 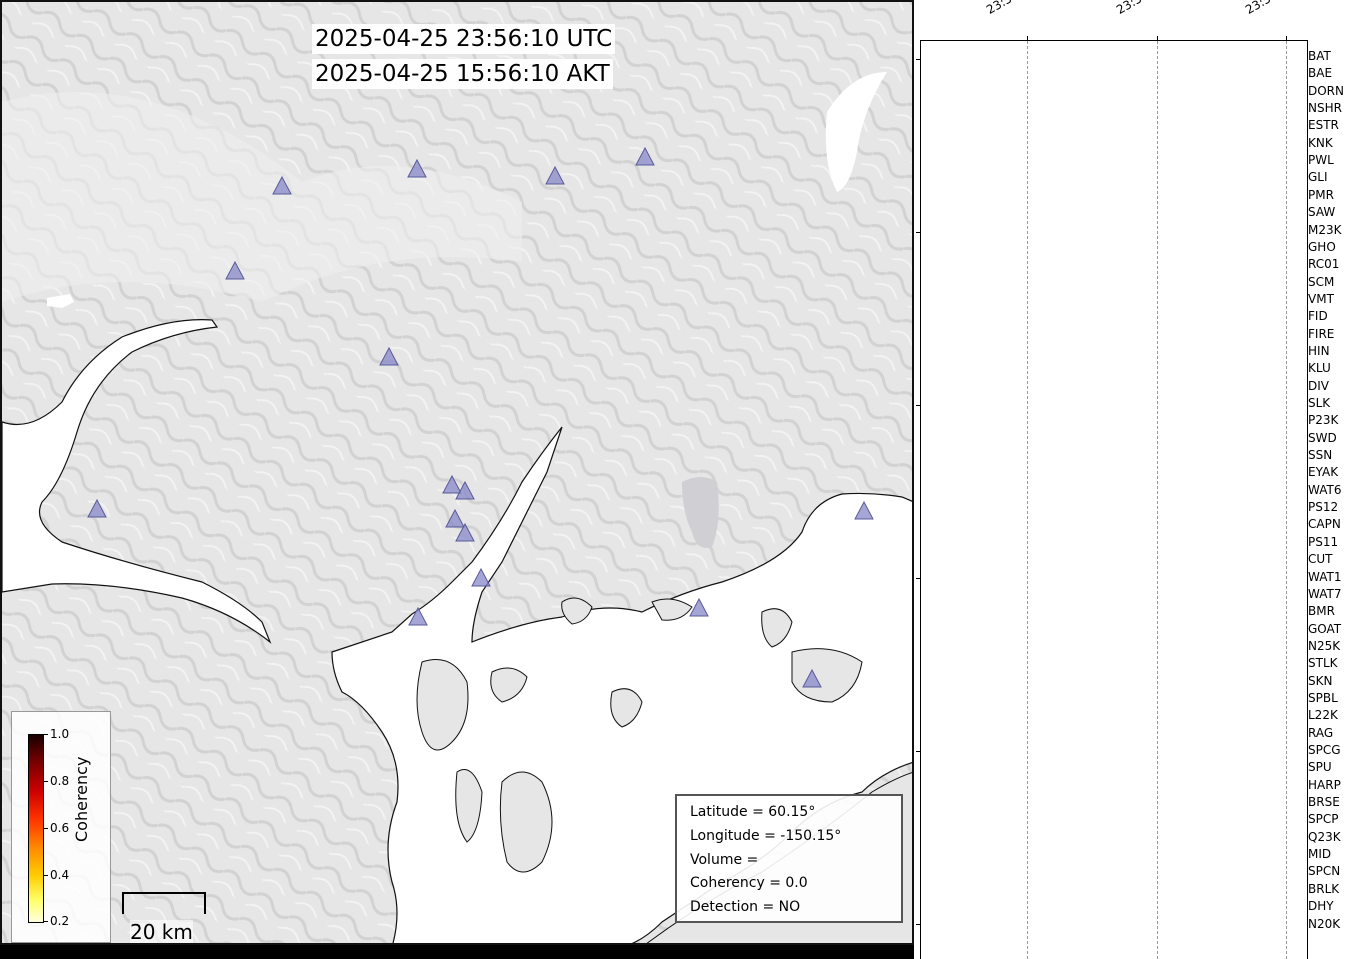 I want to click on station-label: KLU, so click(x=1319, y=368).